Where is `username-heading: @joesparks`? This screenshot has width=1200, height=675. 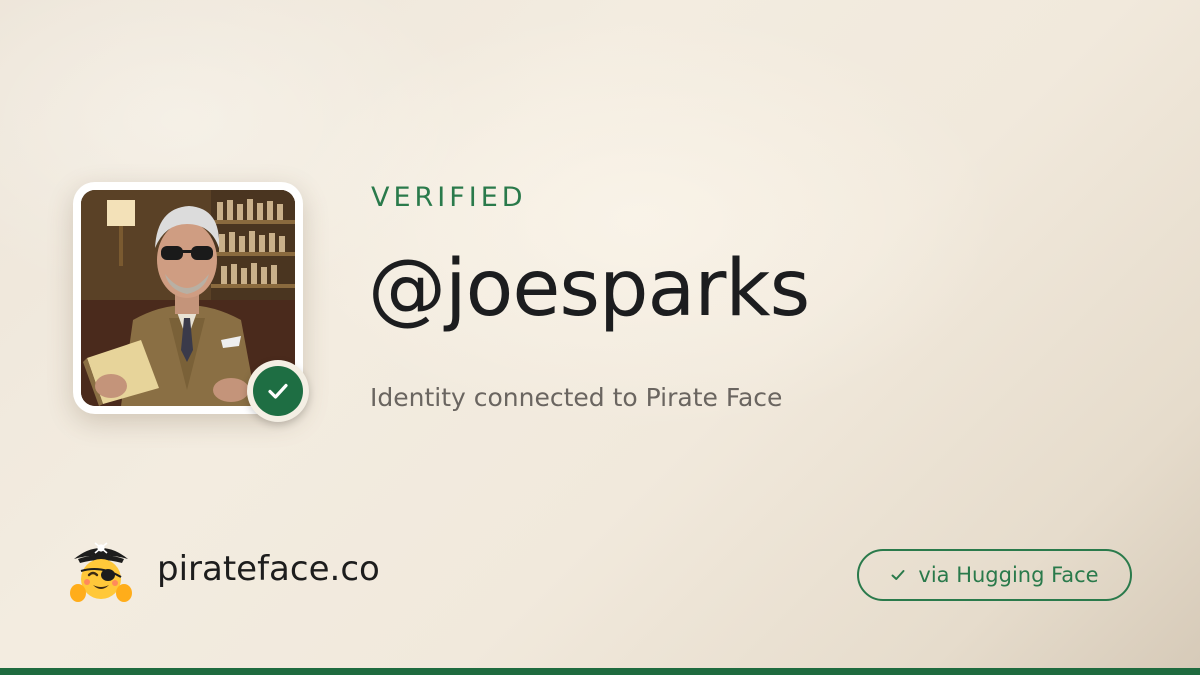 username-heading: @joesparks is located at coordinates (589, 289).